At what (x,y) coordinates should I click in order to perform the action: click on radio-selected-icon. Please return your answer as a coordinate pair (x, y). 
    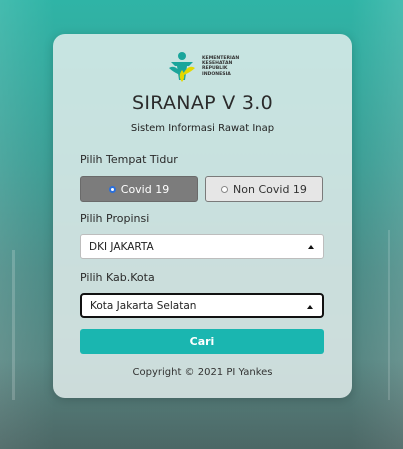
    Looking at the image, I should click on (112, 189).